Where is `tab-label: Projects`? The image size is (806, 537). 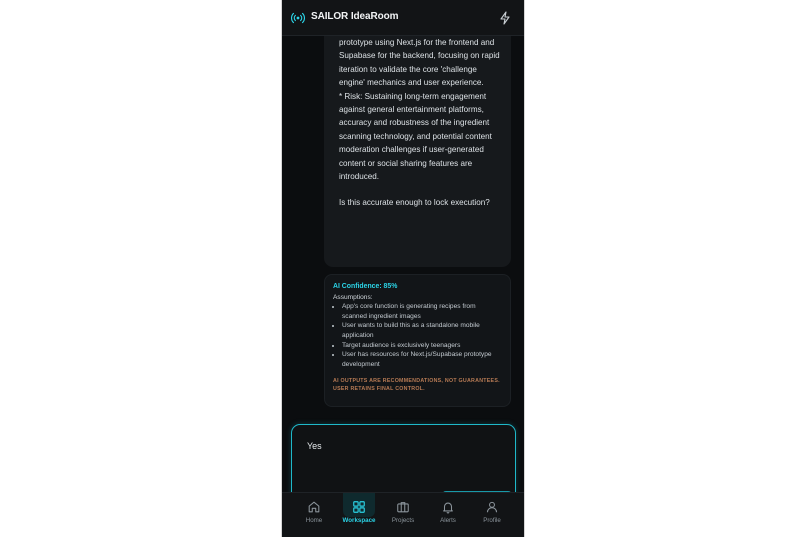
tab-label: Projects is located at coordinates (403, 520).